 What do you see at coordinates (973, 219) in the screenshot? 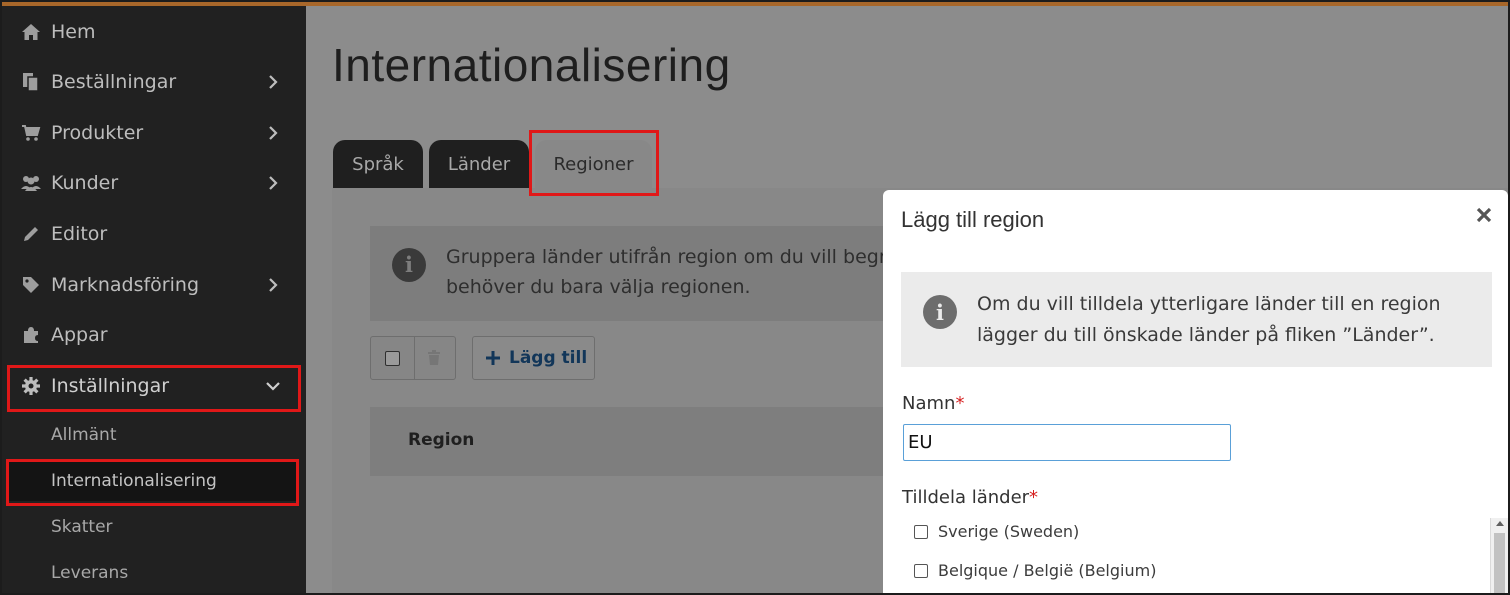
I see `modal-title: Lägg till region` at bounding box center [973, 219].